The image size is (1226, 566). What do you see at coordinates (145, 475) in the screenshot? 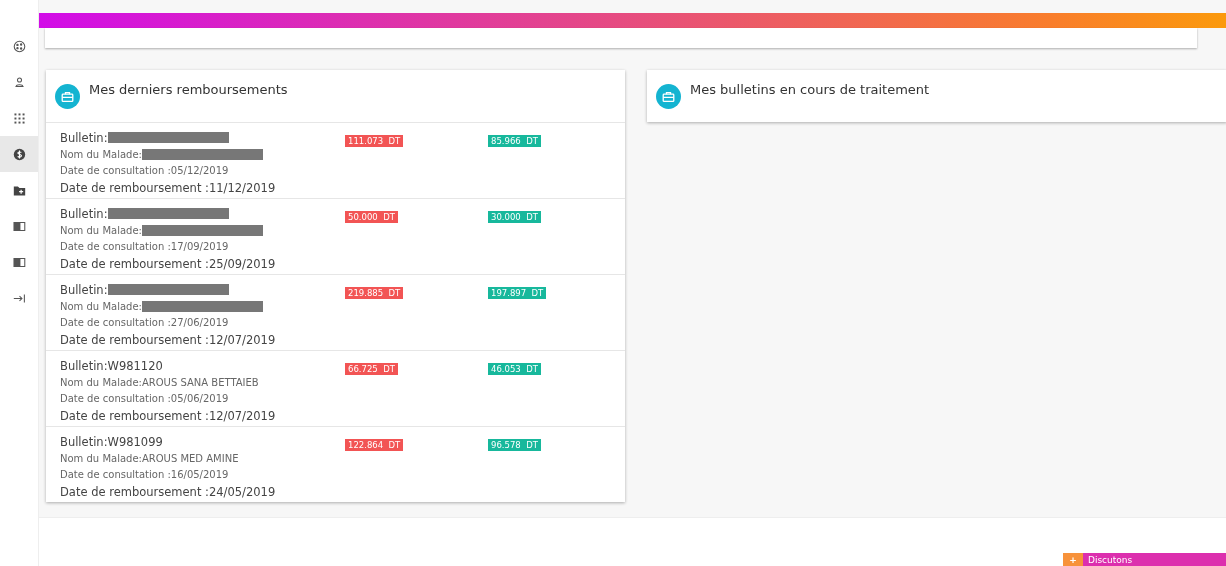
I see `consultation-date: Date de consultation :16/05/2019` at bounding box center [145, 475].